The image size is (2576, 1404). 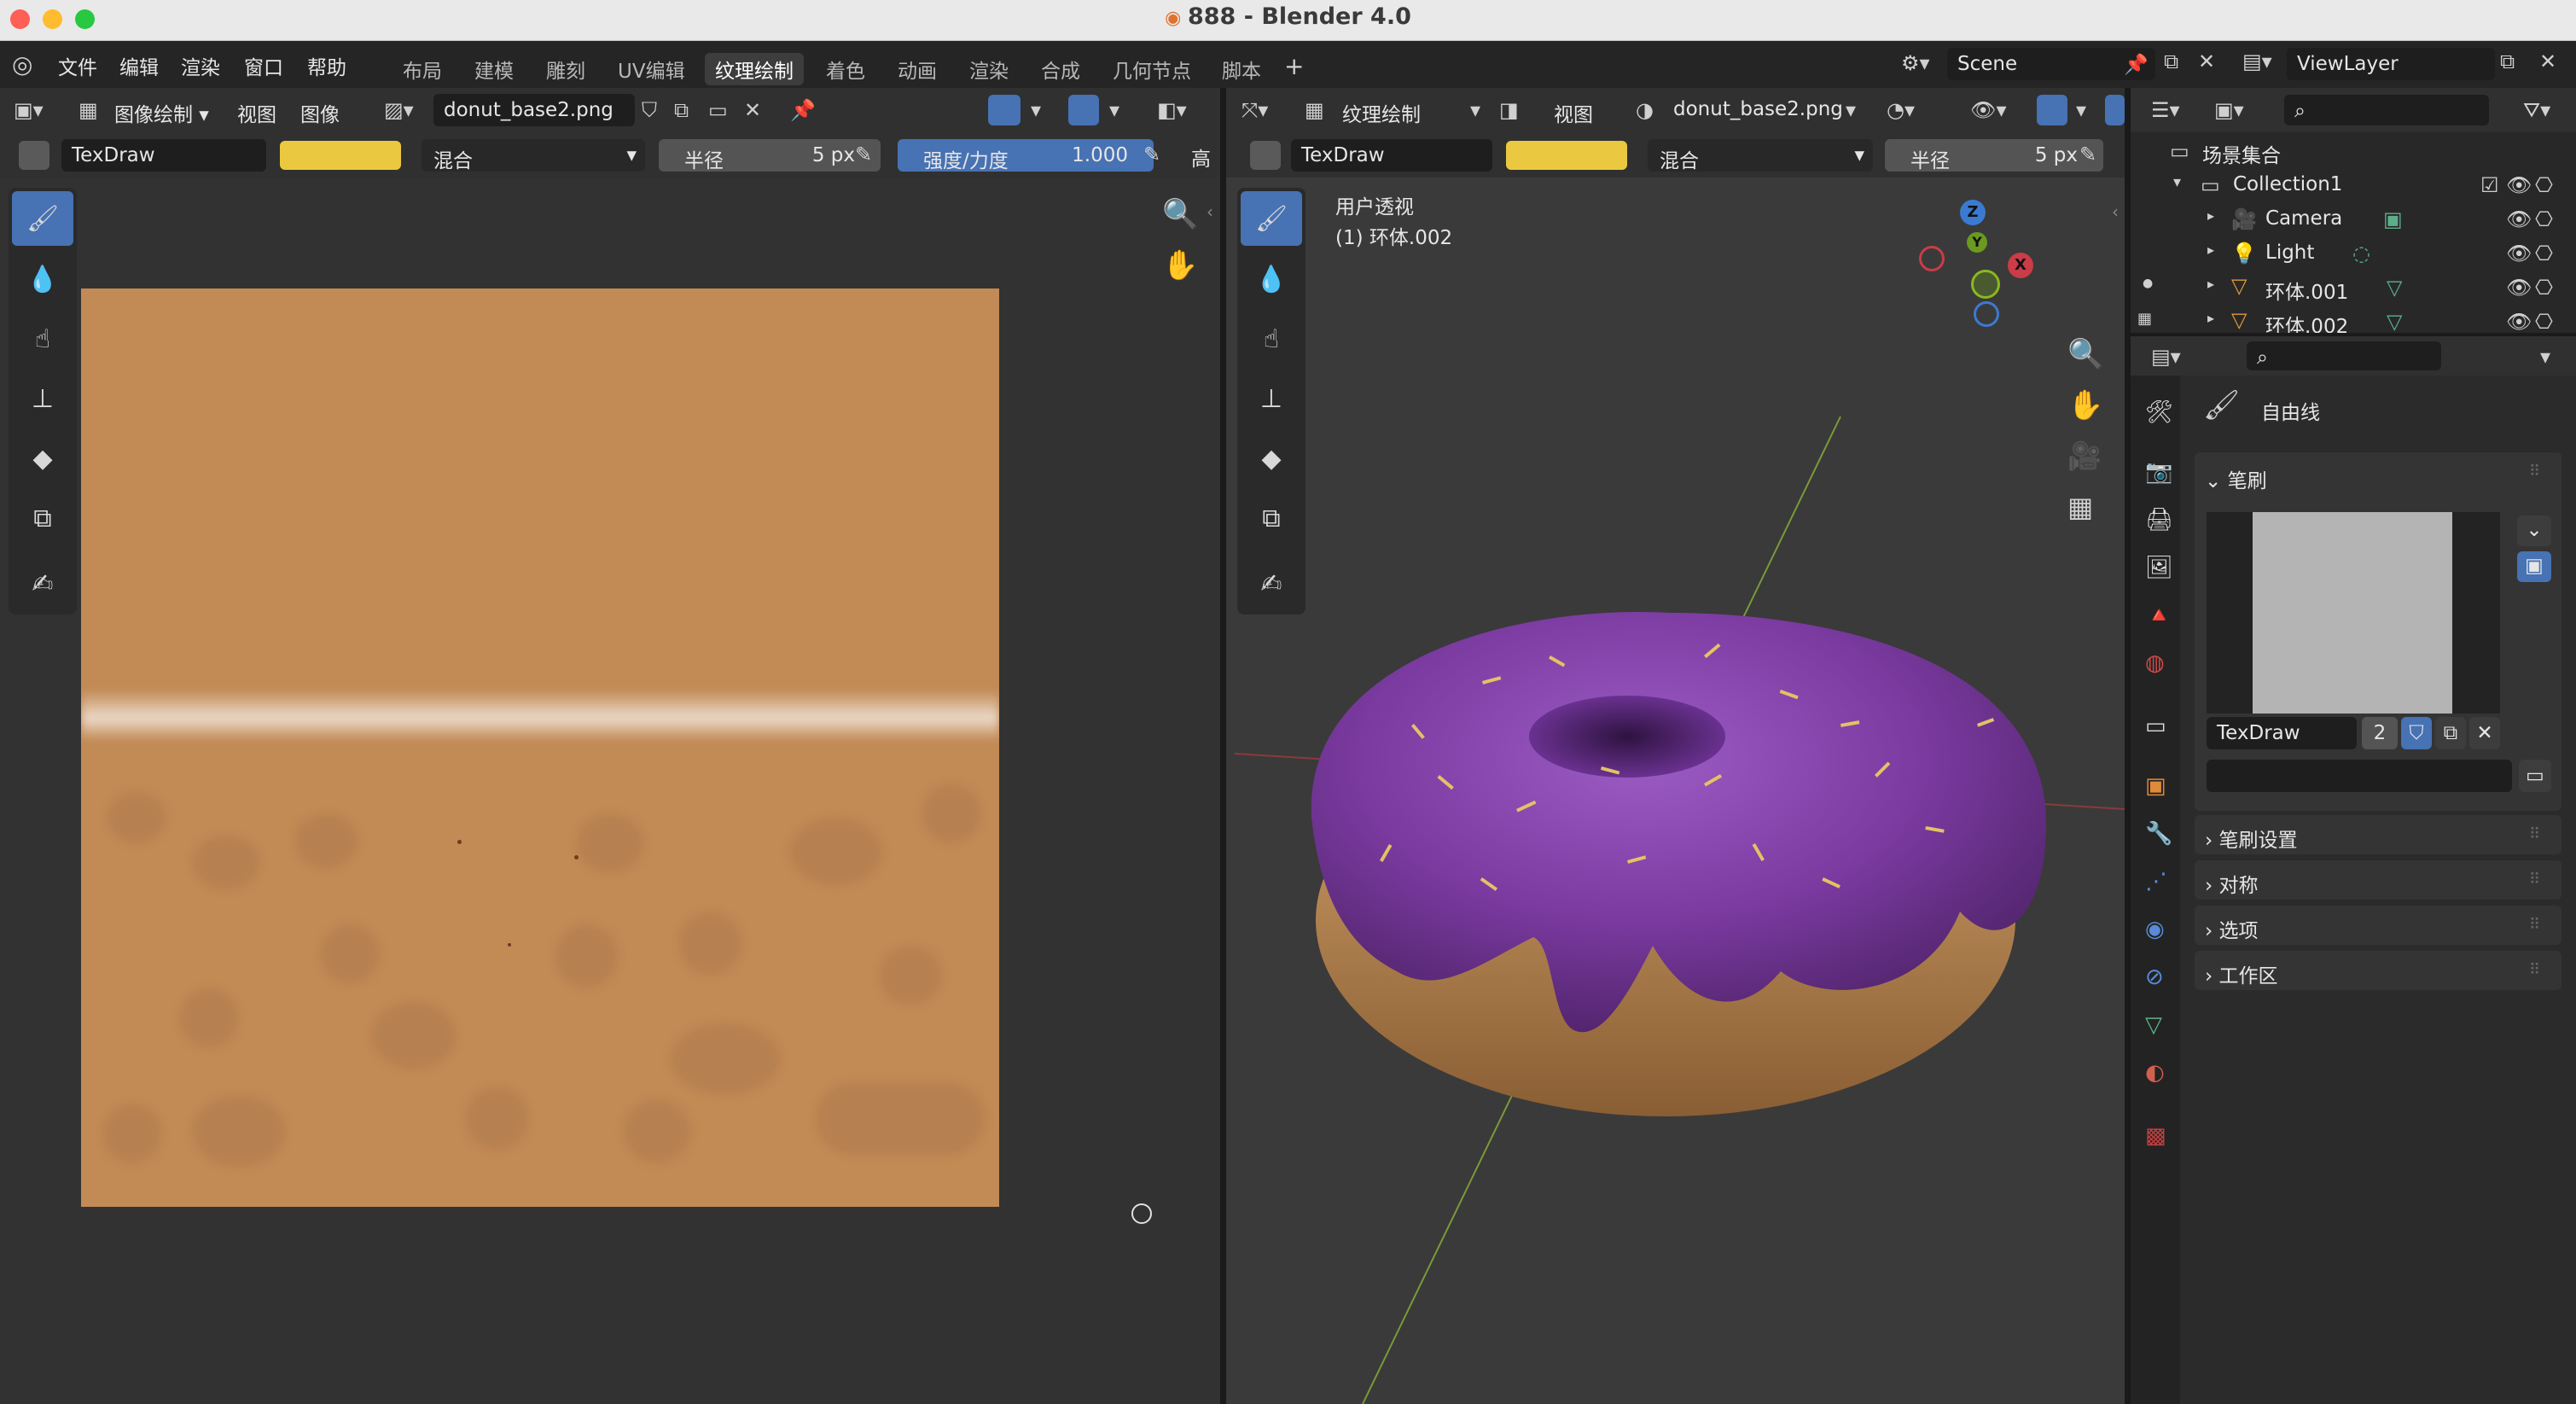 I want to click on gizmo-neg-x-axis, so click(x=1932, y=258).